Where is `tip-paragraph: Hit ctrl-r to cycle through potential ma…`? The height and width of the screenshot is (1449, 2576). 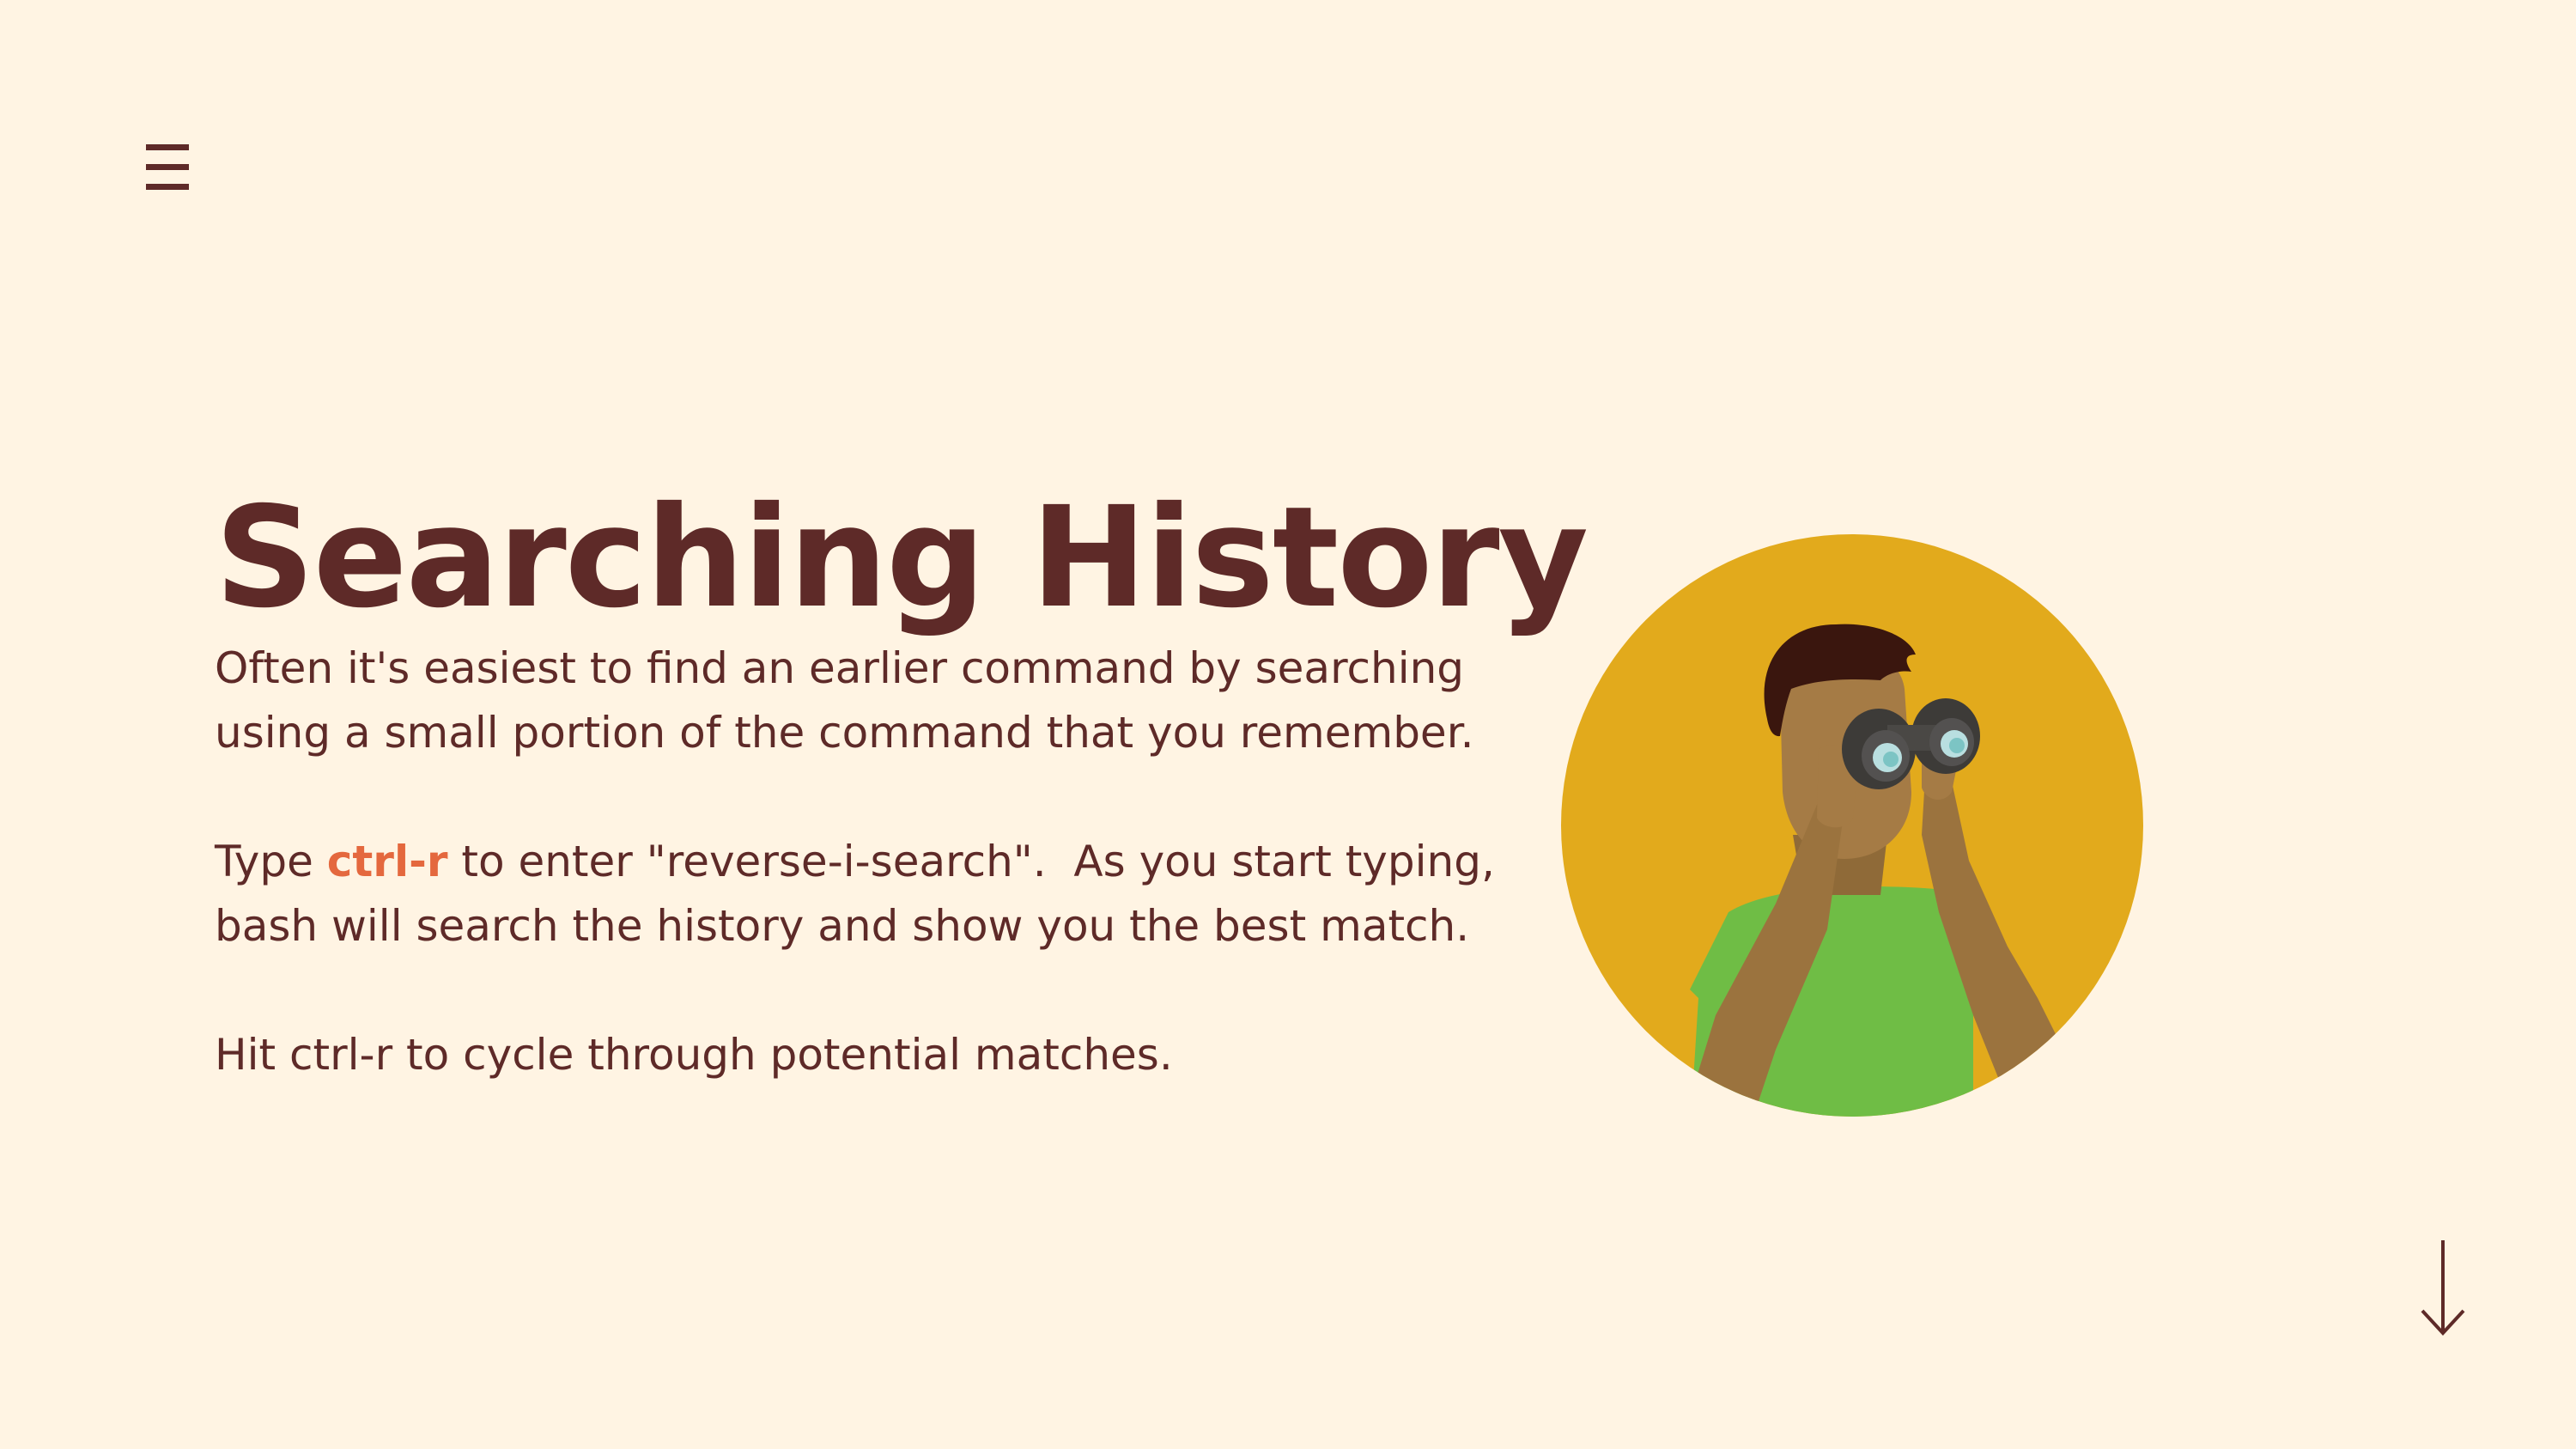
tip-paragraph: Hit ctrl-r to cycle through potential ma… is located at coordinates (694, 1055).